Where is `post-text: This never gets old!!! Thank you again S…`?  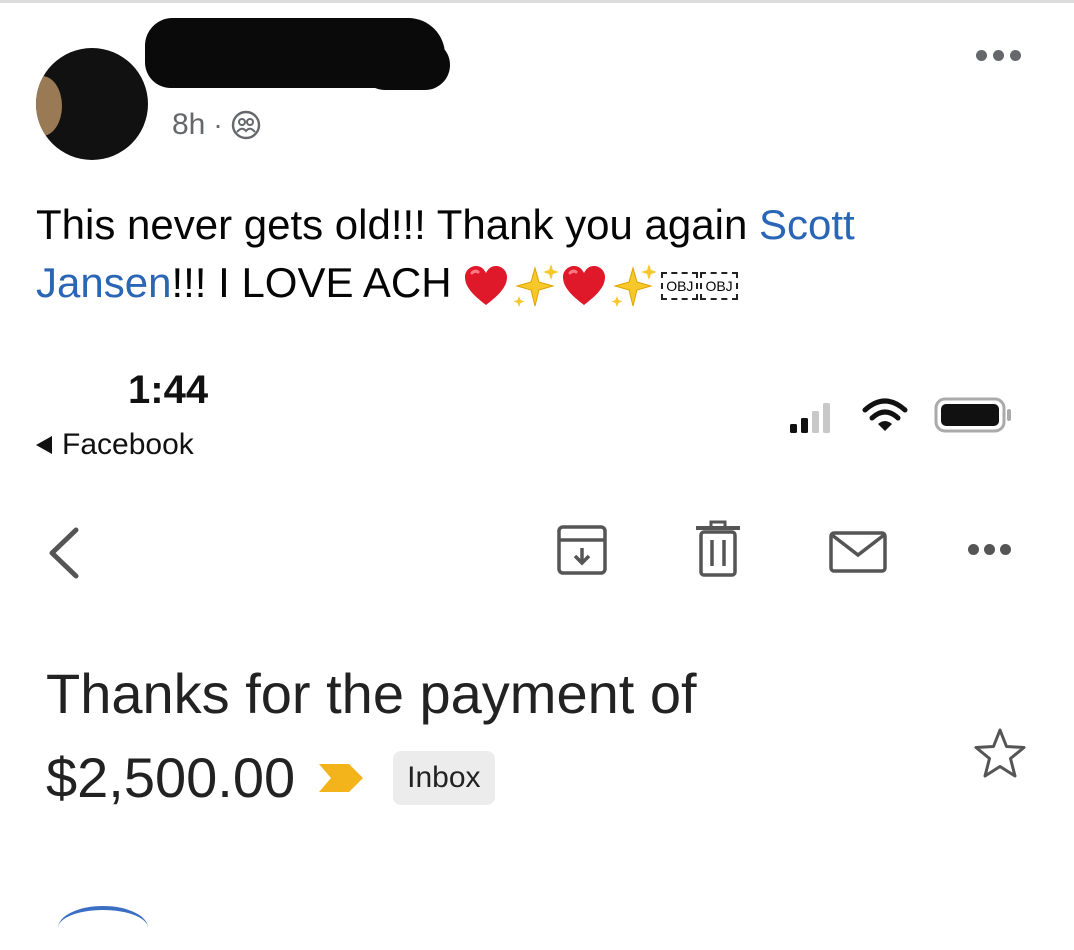
post-text: This never gets old!!! Thank you again S… is located at coordinates (531, 254).